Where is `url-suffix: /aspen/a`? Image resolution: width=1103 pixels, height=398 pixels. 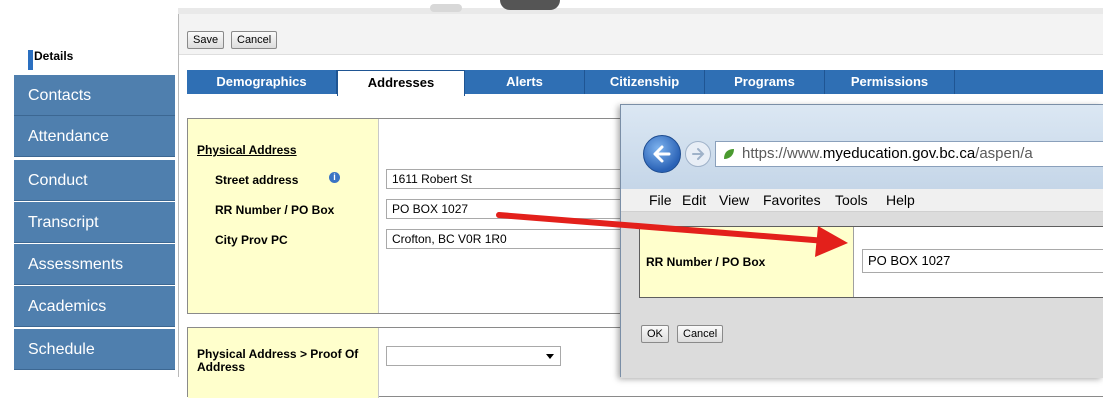 url-suffix: /aspen/a is located at coordinates (1004, 153).